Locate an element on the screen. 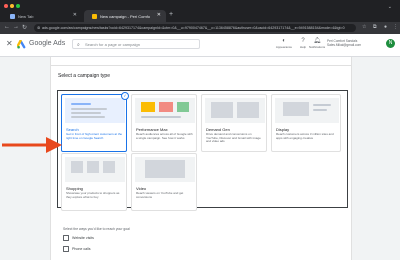  selected-check-icon: ✓ is located at coordinates (125, 96).